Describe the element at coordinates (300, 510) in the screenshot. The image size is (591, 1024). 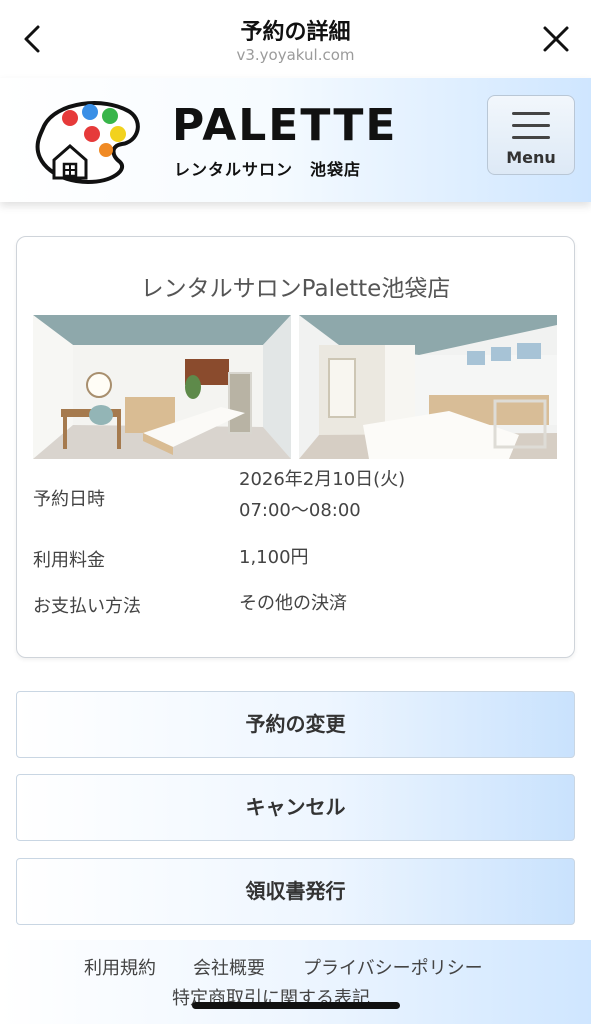
I see `time-value: 07:00〜08:00` at that location.